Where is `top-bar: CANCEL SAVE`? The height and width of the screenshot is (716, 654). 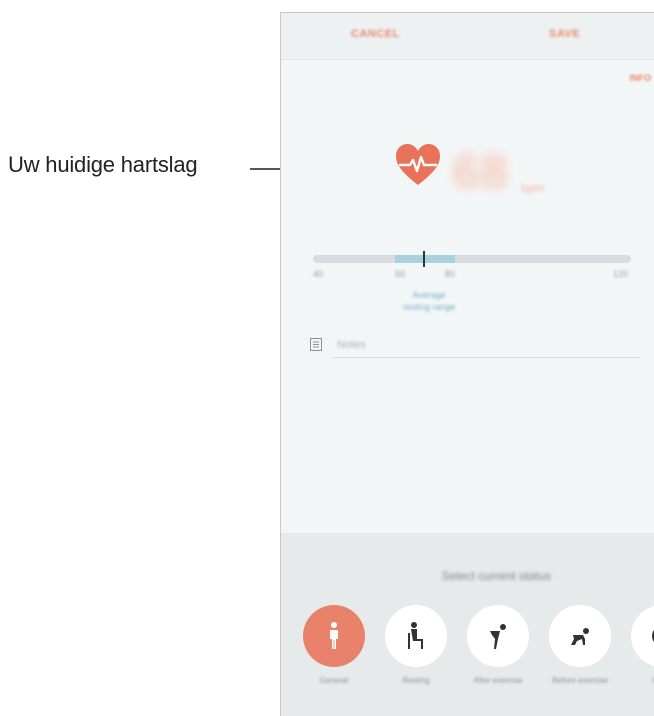 top-bar: CANCEL SAVE is located at coordinates (467, 36).